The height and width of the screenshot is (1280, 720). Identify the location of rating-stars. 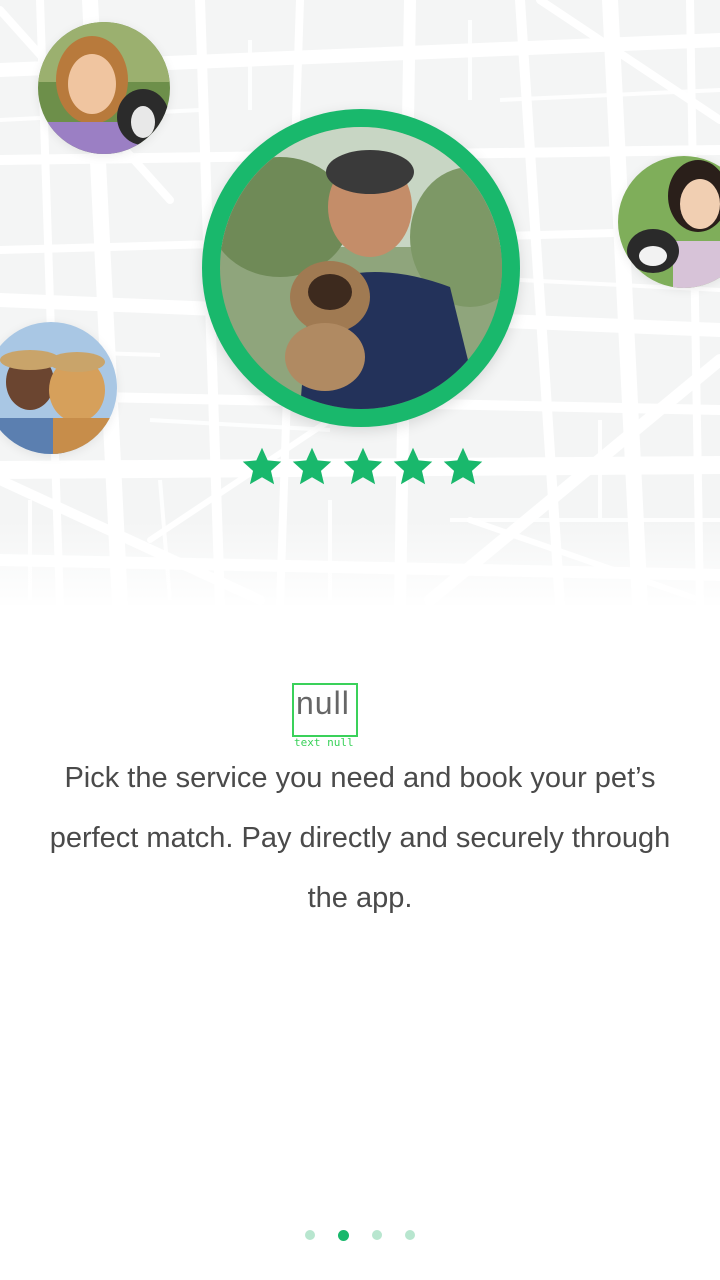
(362, 468).